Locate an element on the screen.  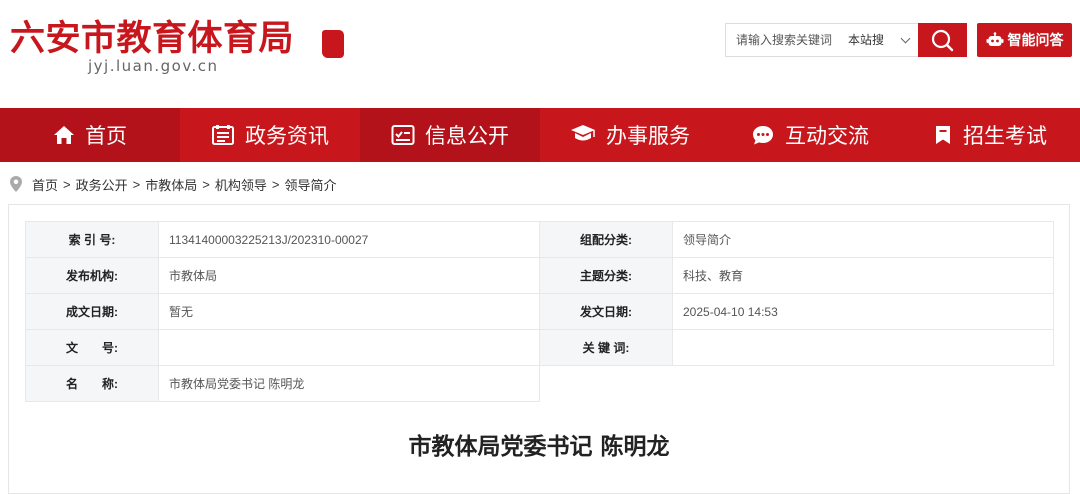
info-icon is located at coordinates (403, 135).